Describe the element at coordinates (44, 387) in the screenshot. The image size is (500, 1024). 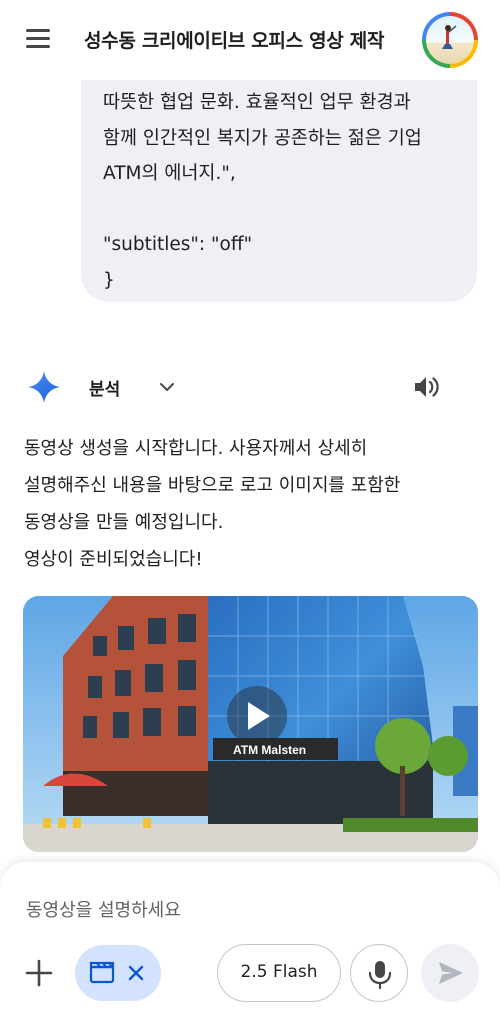
I see `gemini-sparkle-icon` at that location.